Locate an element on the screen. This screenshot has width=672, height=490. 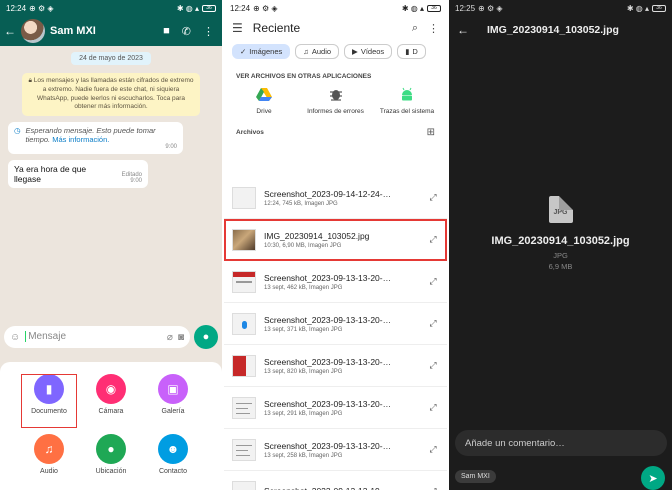
chip-icon: ✓ is located at coordinates (243, 51).